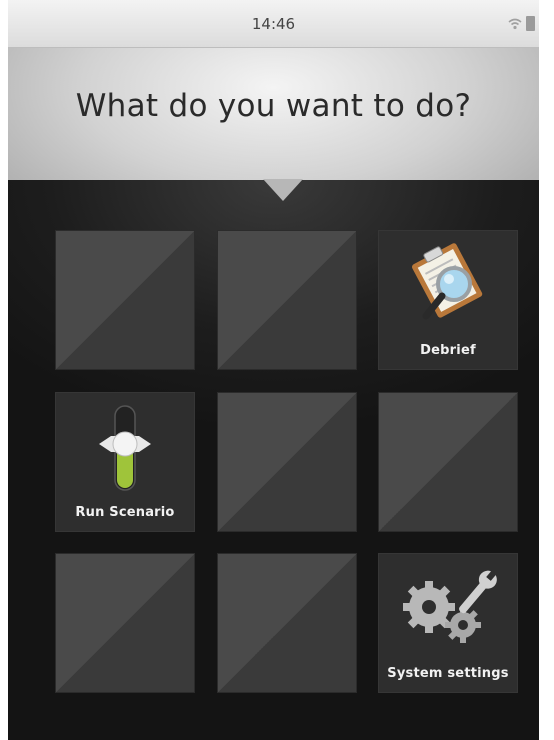 This screenshot has width=554, height=740. I want to click on run-scenario-button: Run Scenario, so click(125, 462).